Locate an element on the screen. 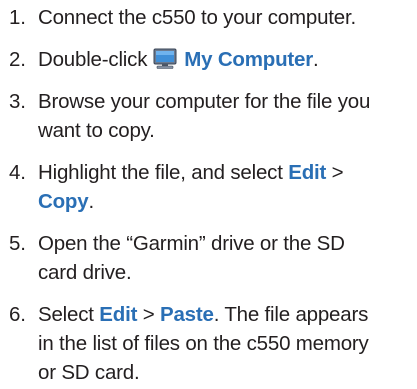  step-text-line-1: Browse your computer for the file you is located at coordinates (204, 101).